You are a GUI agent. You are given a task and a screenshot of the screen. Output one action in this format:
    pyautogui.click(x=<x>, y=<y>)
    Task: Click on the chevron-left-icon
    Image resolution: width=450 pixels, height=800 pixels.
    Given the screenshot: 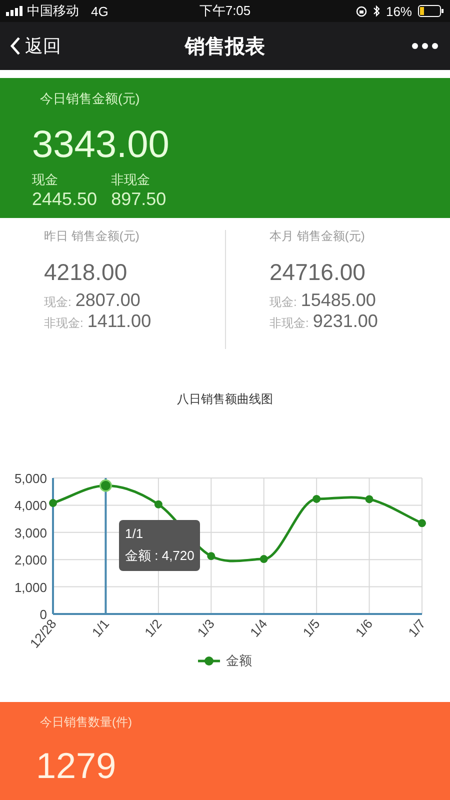 What is the action you would take?
    pyautogui.click(x=15, y=46)
    